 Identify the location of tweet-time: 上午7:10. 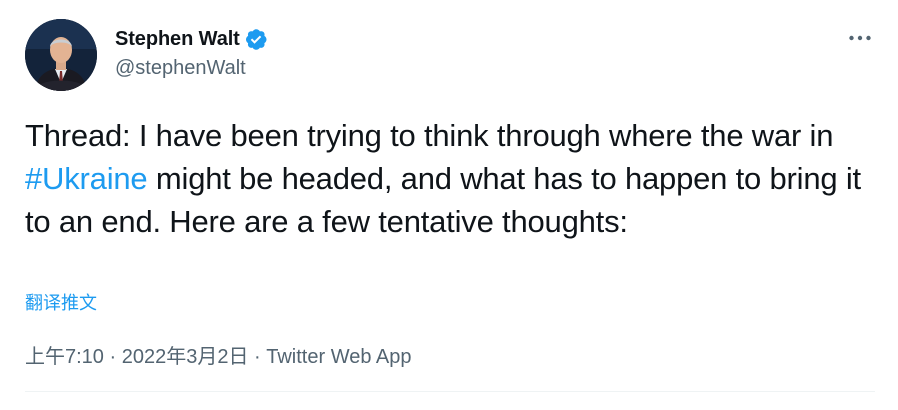
(64, 357).